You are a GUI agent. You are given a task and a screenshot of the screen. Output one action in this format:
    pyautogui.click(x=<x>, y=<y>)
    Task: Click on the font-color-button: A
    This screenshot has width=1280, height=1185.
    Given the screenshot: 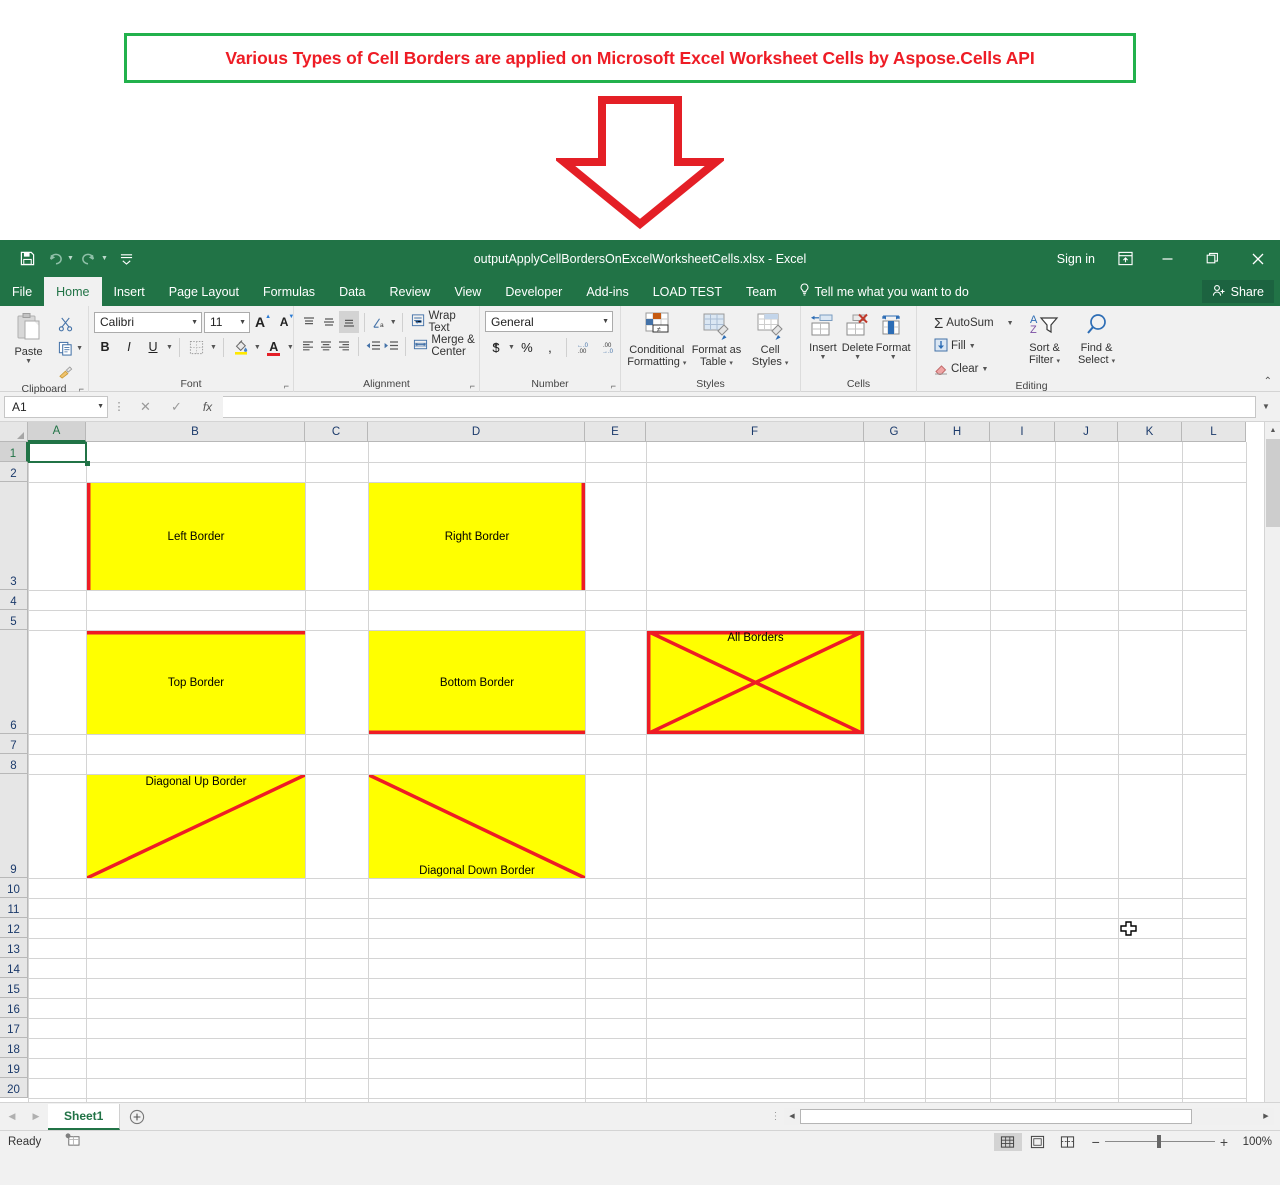 What is the action you would take?
    pyautogui.click(x=274, y=347)
    